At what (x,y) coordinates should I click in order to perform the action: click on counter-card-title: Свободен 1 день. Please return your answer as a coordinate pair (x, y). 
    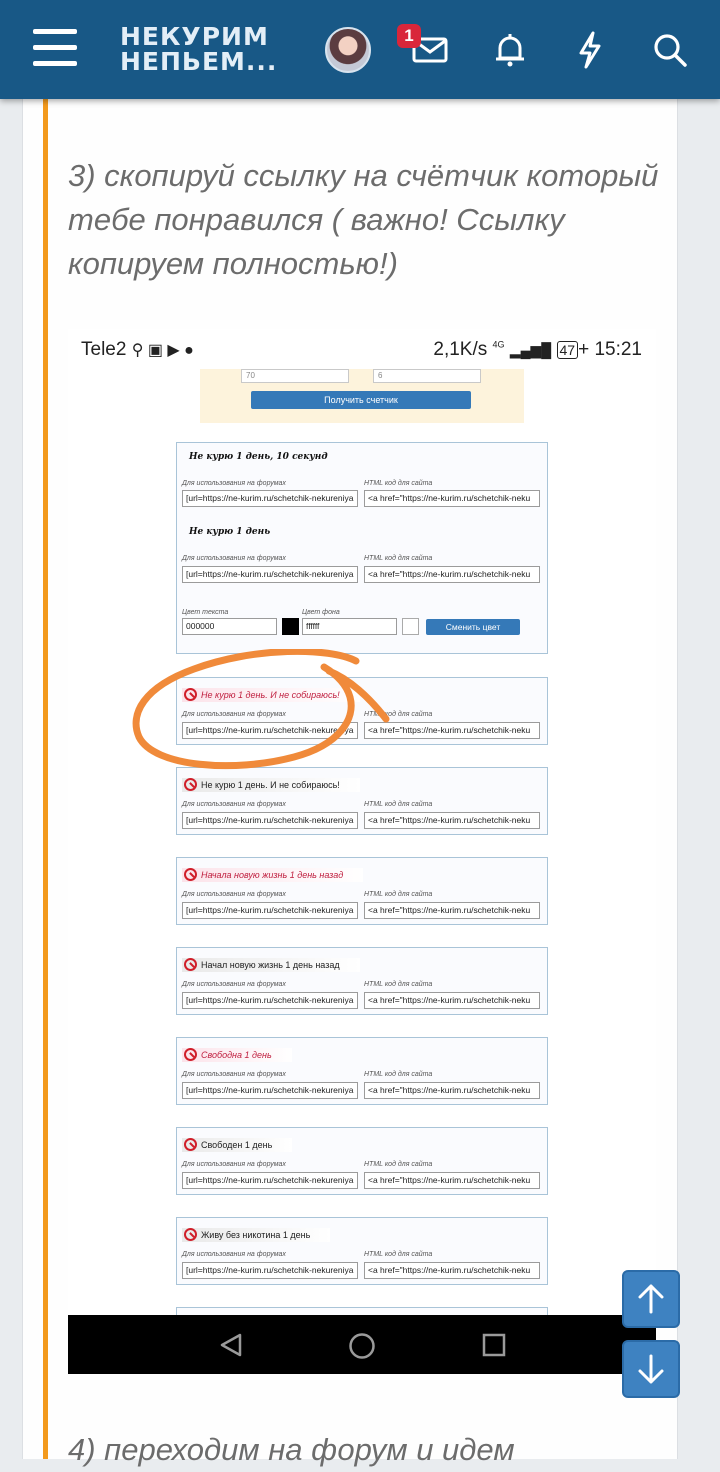
    Looking at the image, I should click on (237, 1145).